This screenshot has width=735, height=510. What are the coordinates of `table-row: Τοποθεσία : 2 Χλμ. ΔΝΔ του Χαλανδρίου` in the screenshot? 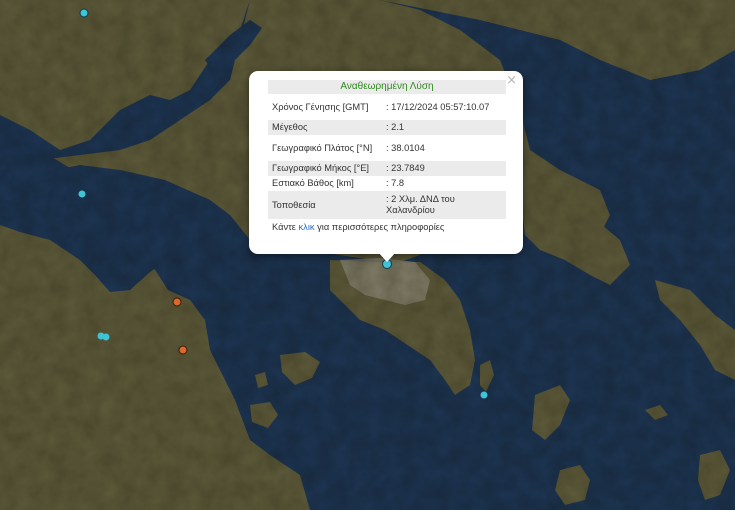 It's located at (387, 205).